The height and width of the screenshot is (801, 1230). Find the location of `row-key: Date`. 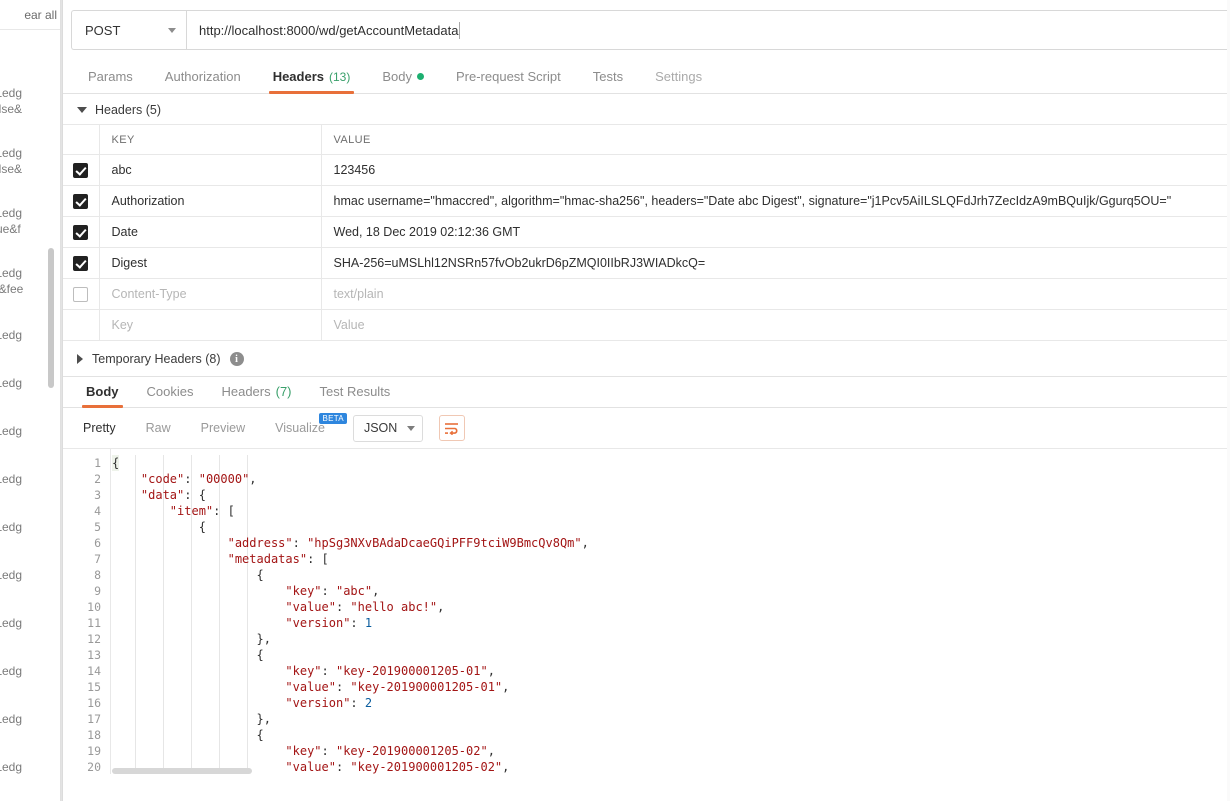

row-key: Date is located at coordinates (210, 232).